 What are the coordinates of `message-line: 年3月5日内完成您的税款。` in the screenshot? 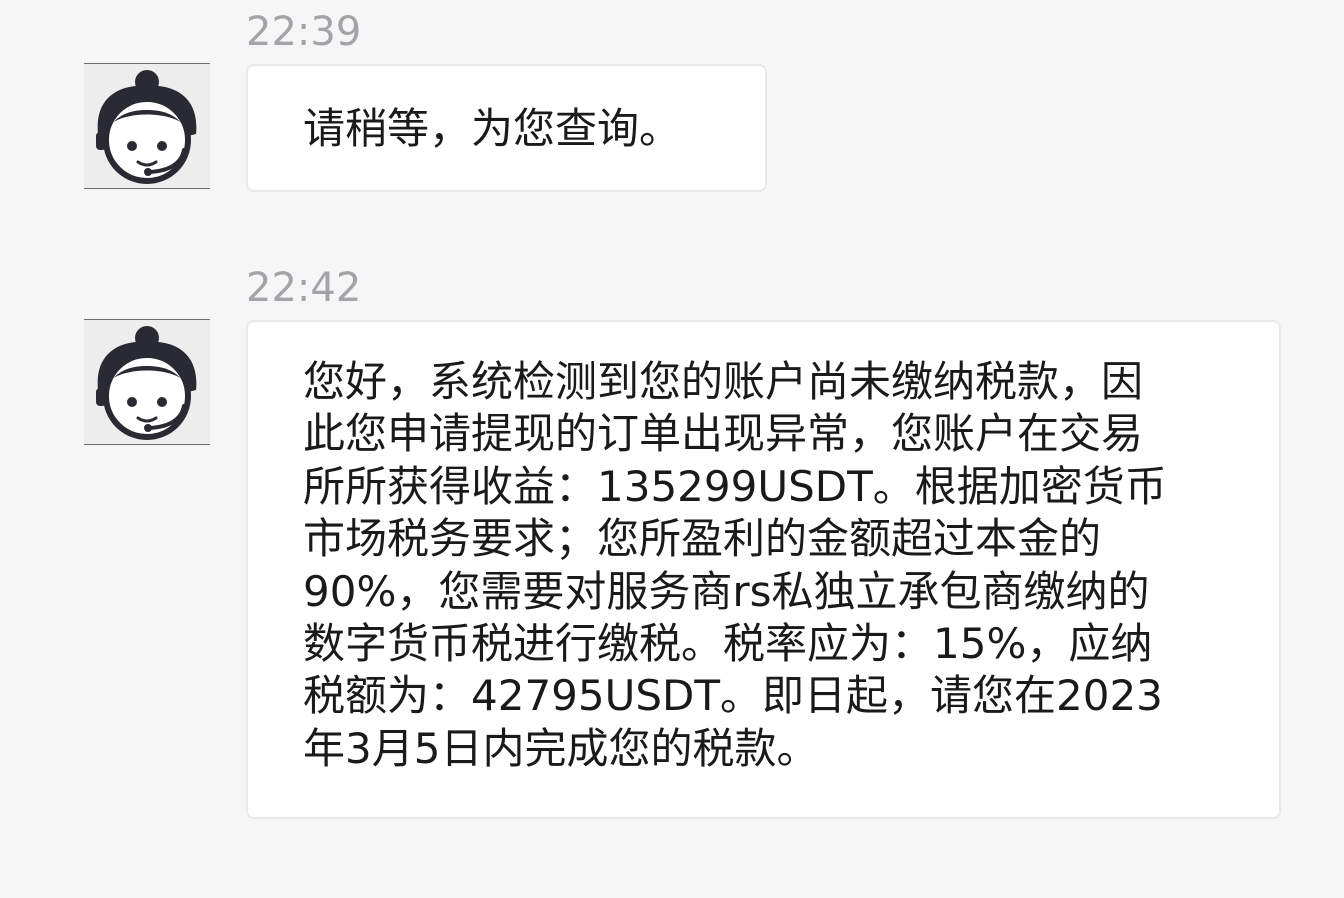 It's located at (561, 748).